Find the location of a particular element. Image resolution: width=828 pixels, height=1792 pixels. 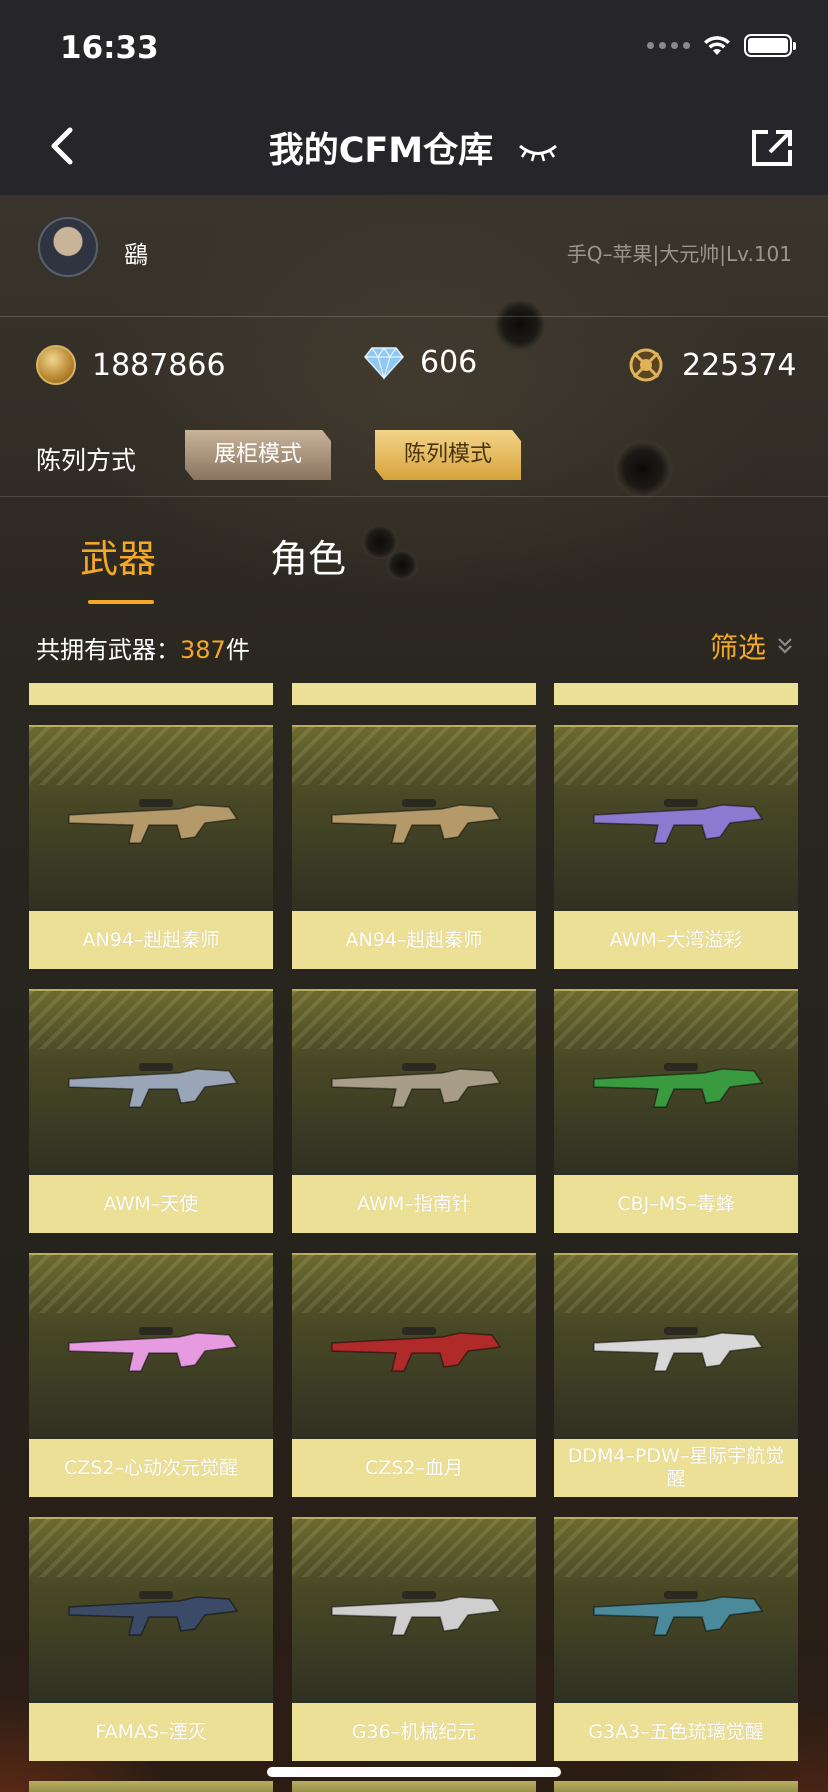

weapon-card: CZS2–心动次元觉醒 is located at coordinates (151, 1375).